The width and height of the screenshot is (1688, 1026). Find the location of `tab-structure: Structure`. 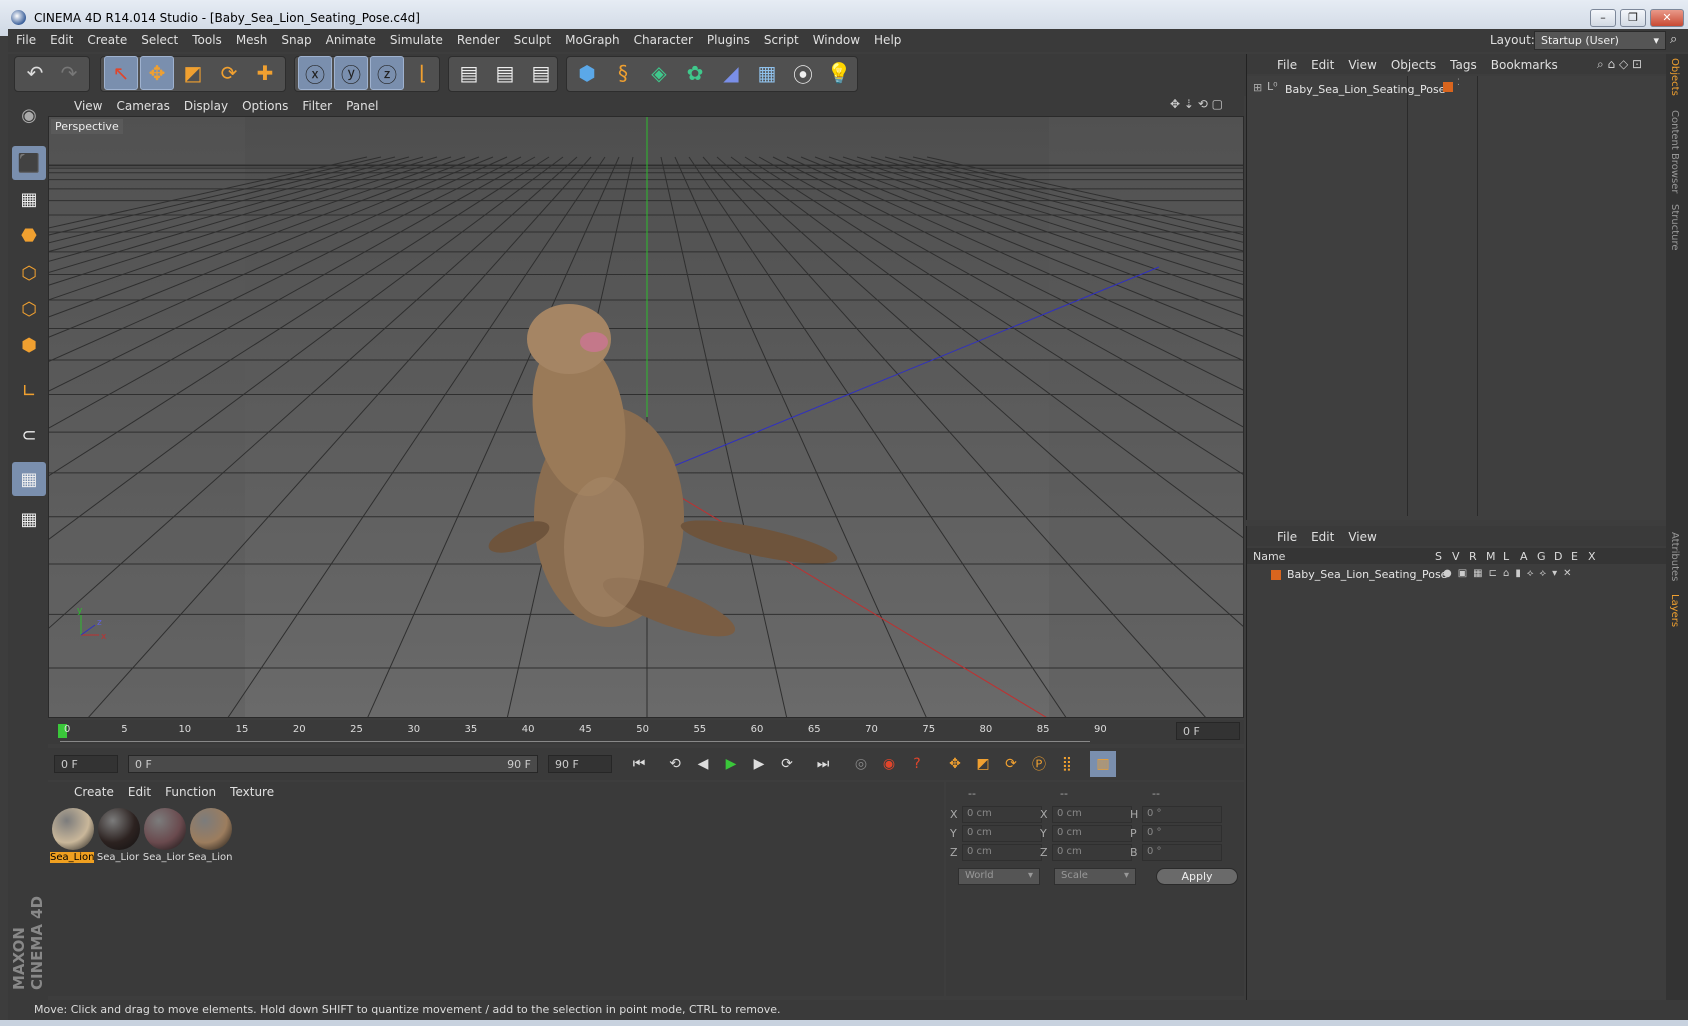

tab-structure: Structure is located at coordinates (1674, 227).